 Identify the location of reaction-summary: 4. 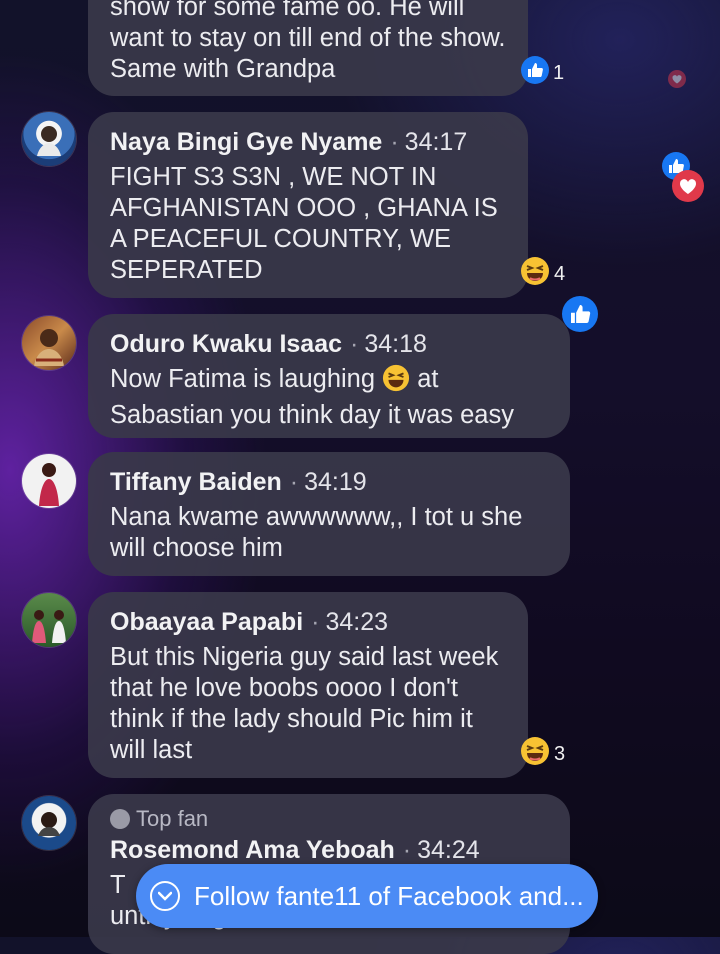
(542, 274).